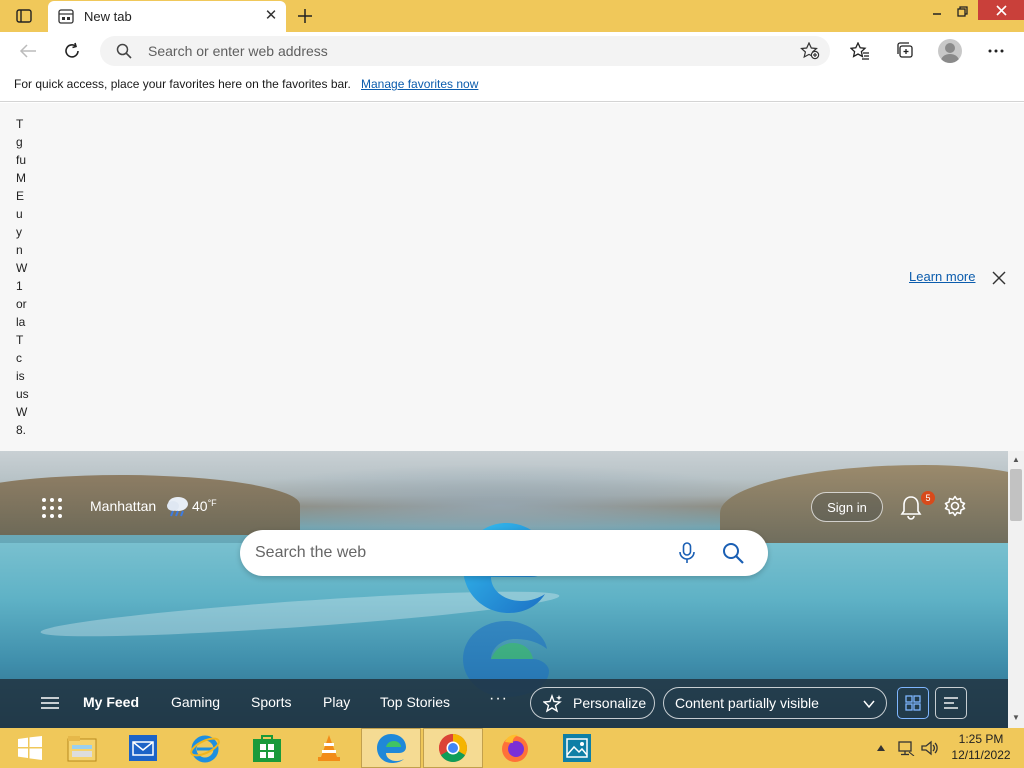 The image size is (1024, 768). What do you see at coordinates (906, 748) in the screenshot?
I see `network-tray-button` at bounding box center [906, 748].